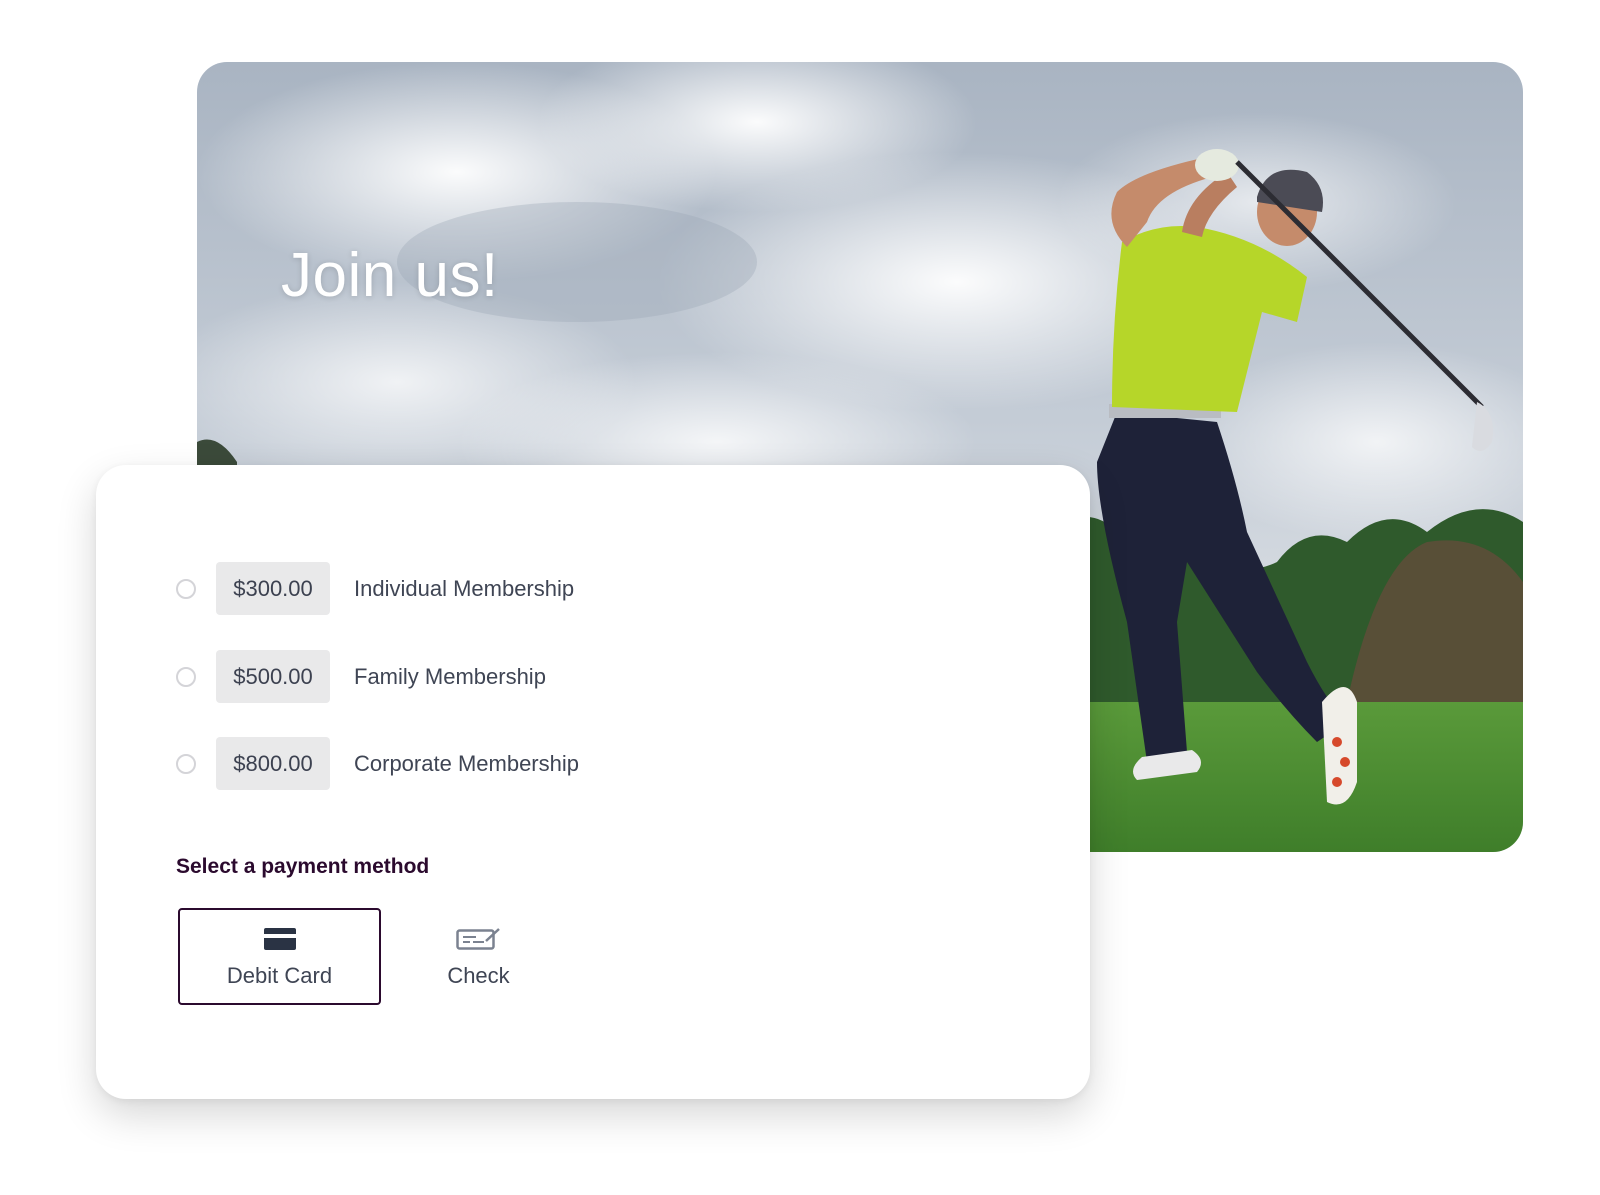  What do you see at coordinates (478, 975) in the screenshot?
I see `payment-option-label: Check` at bounding box center [478, 975].